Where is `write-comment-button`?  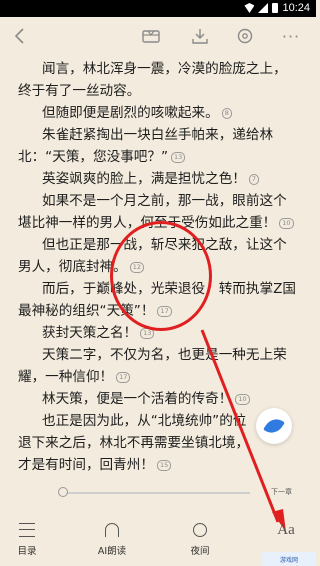 write-comment-button is located at coordinates (274, 426).